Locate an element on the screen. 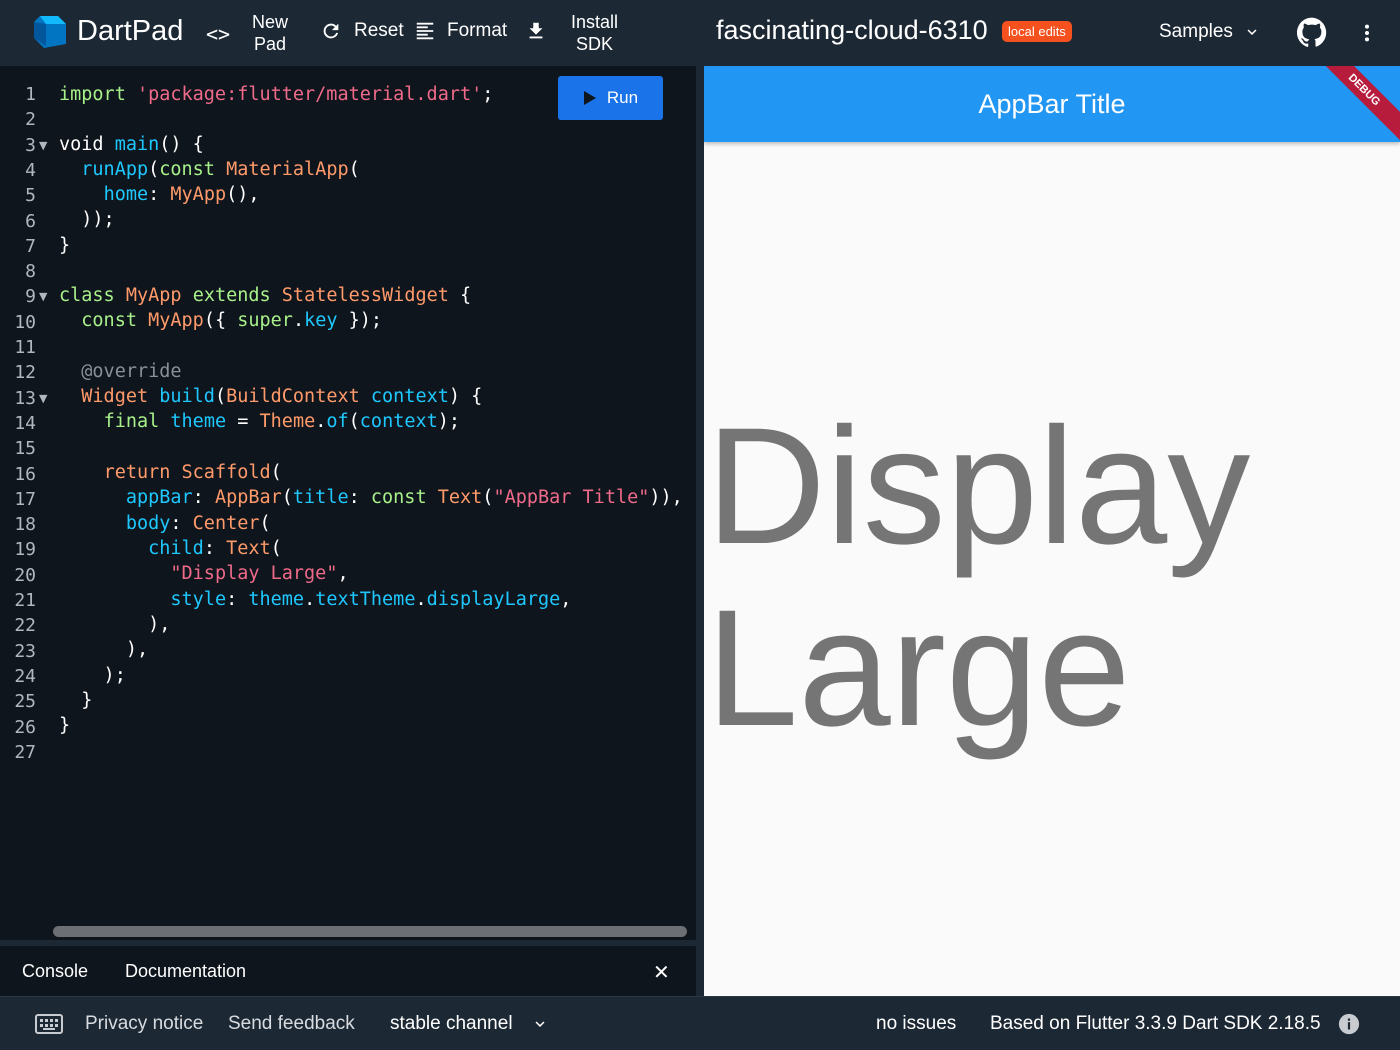  code-line: child: Text( is located at coordinates (170, 548).